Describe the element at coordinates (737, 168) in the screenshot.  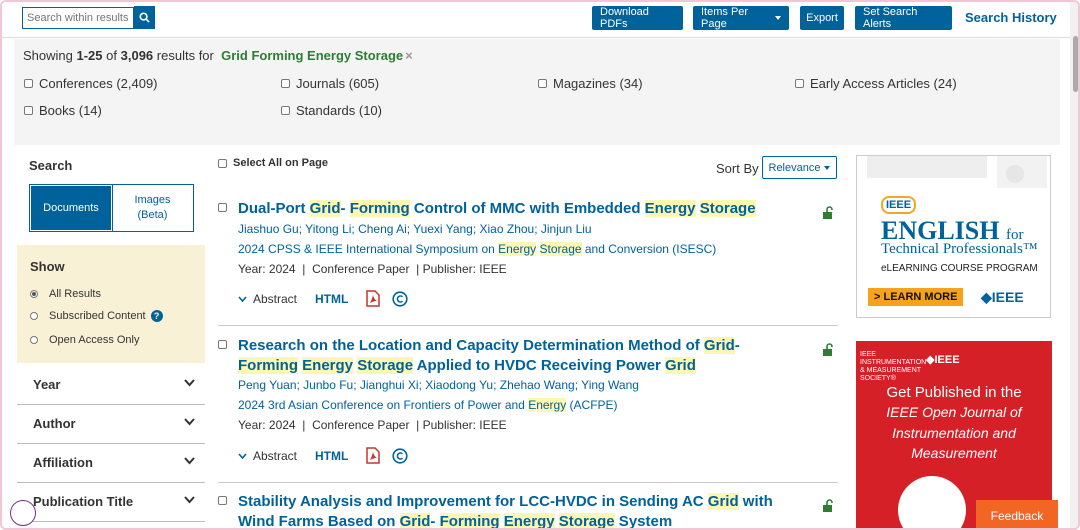
I see `sort-by-label: Sort By` at that location.